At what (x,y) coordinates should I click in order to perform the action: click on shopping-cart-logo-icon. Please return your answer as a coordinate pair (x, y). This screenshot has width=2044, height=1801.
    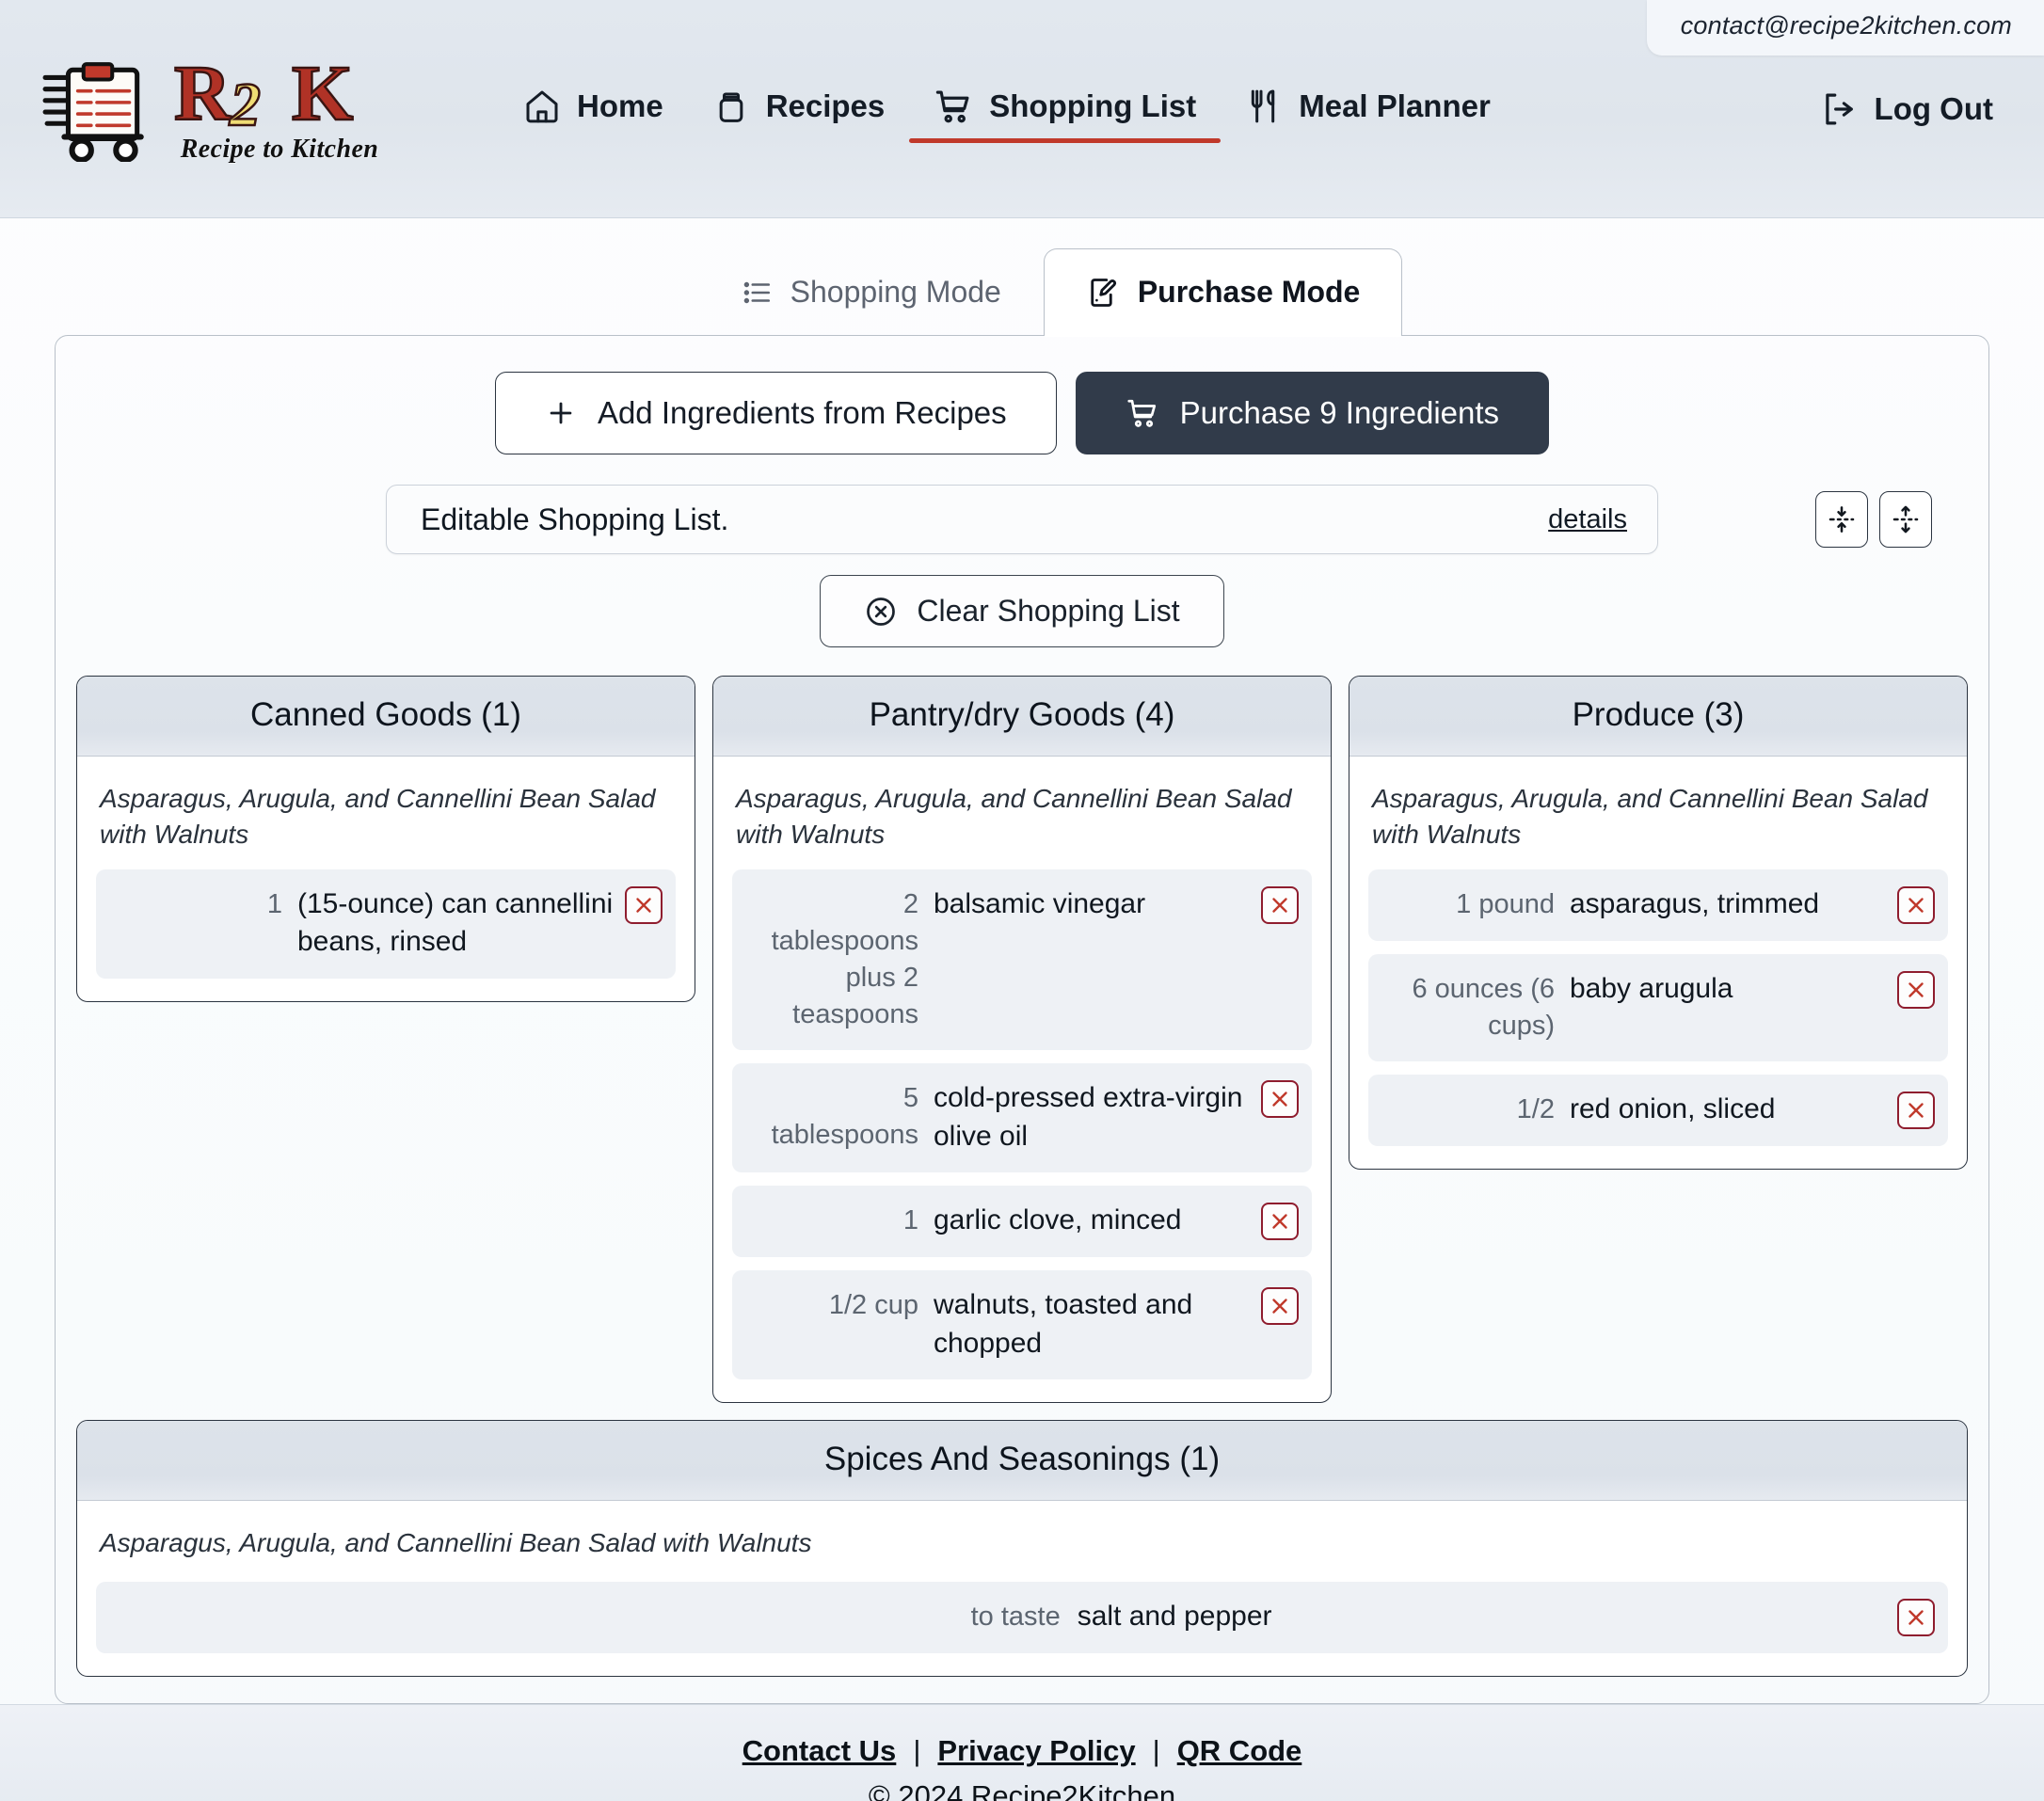
    Looking at the image, I should click on (93, 111).